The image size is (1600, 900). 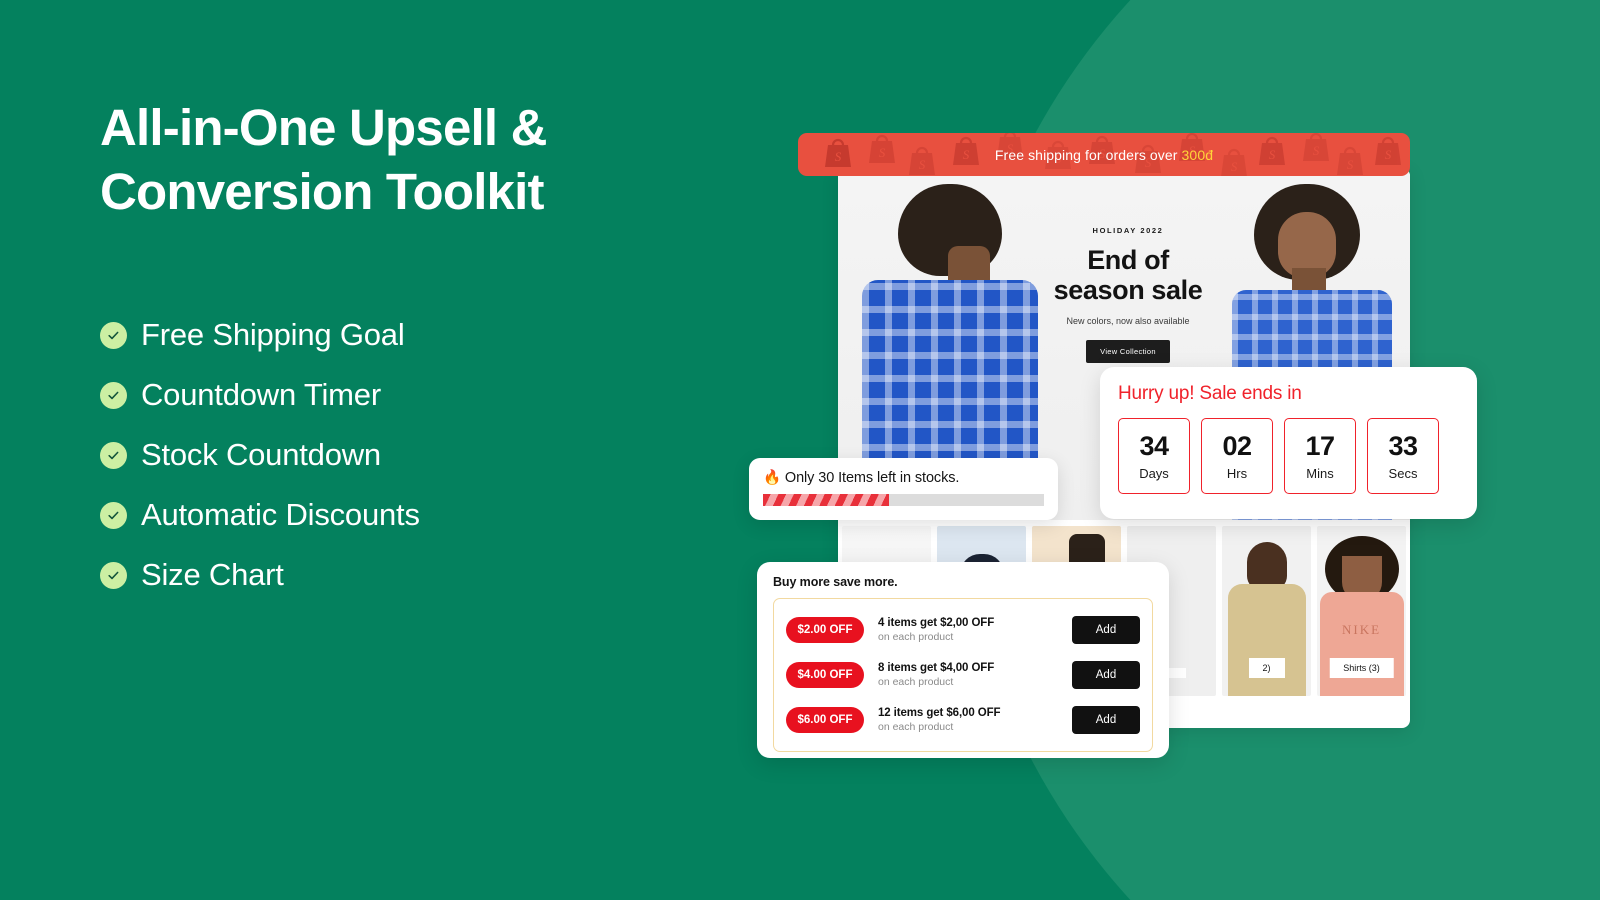 What do you see at coordinates (273, 334) in the screenshot?
I see `feature-label: Free Shipping Goal` at bounding box center [273, 334].